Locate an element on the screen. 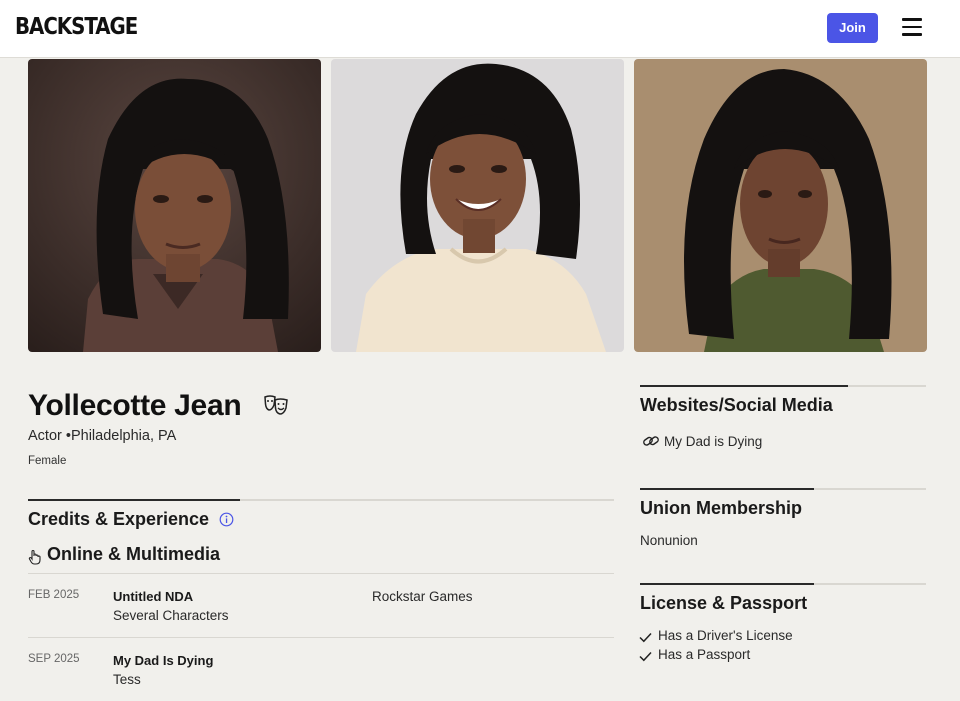  profile-name: Yollecotte Jean is located at coordinates (135, 405).